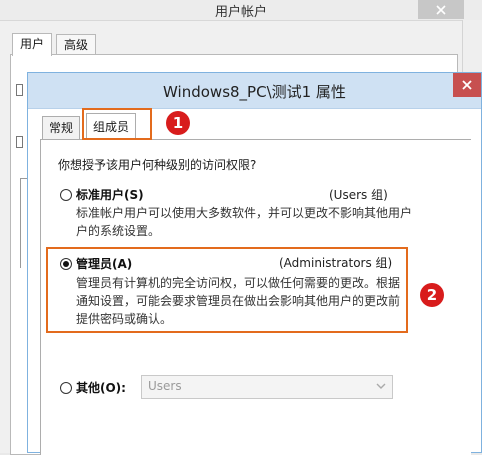  What do you see at coordinates (432, 295) in the screenshot?
I see `annotation-badge-2: 2` at bounding box center [432, 295].